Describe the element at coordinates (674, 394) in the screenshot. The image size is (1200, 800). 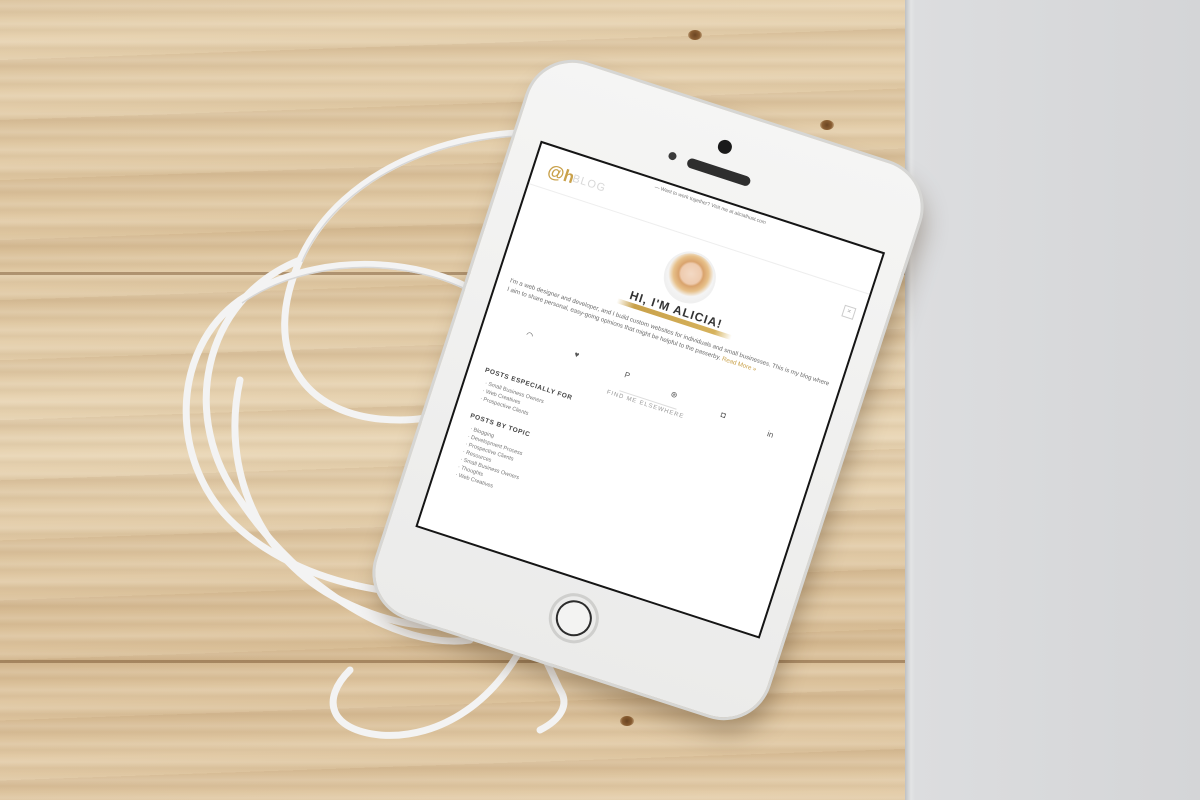
I see `dribbble-icon: ⊛` at that location.